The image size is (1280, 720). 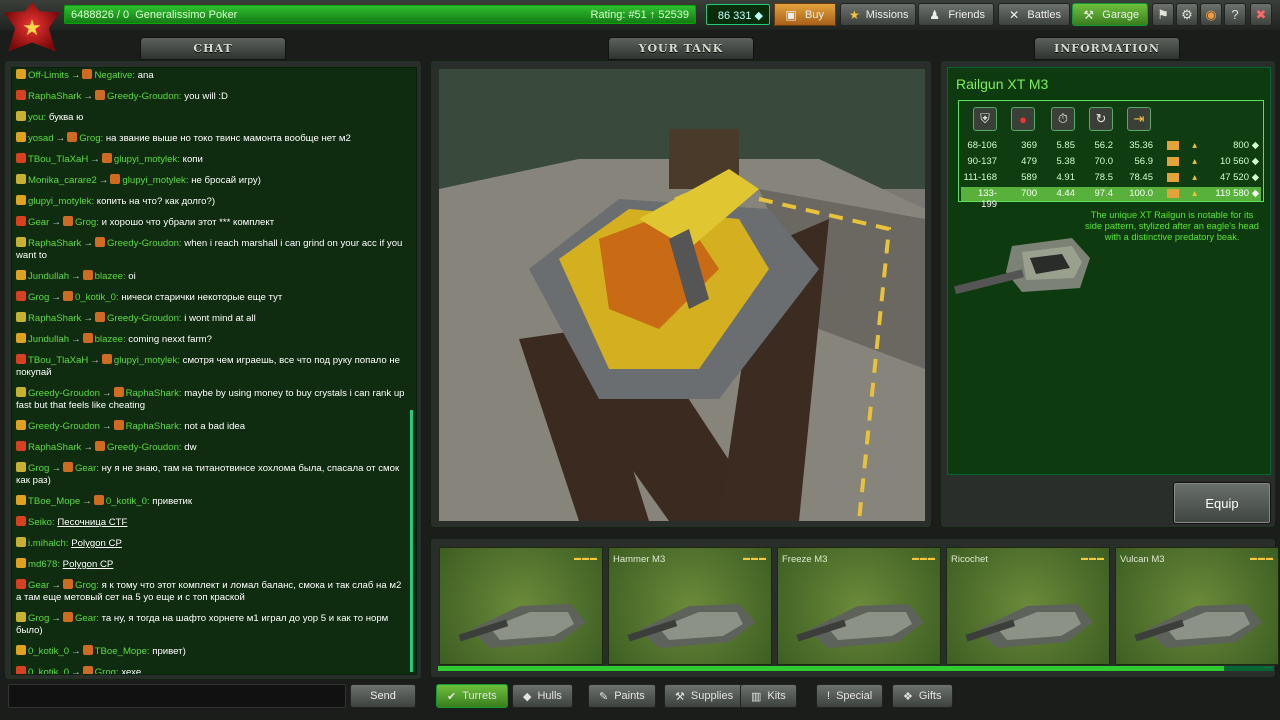 What do you see at coordinates (850, 696) in the screenshot?
I see `category-special: ! Special` at bounding box center [850, 696].